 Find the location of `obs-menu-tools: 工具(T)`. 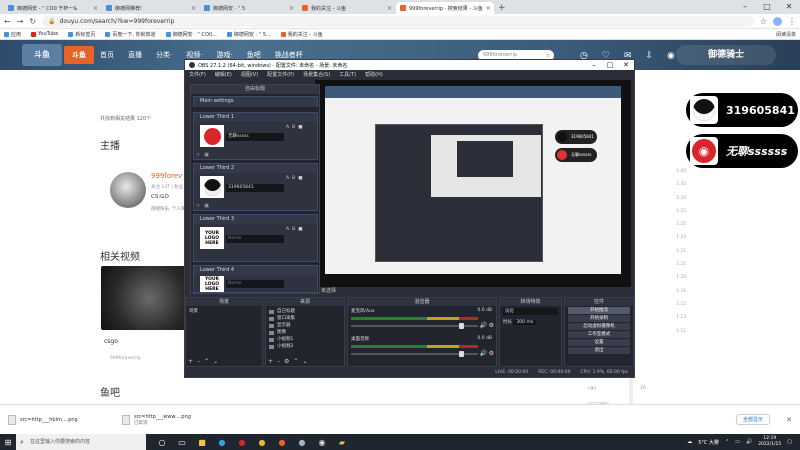

obs-menu-tools: 工具(T) is located at coordinates (347, 74).